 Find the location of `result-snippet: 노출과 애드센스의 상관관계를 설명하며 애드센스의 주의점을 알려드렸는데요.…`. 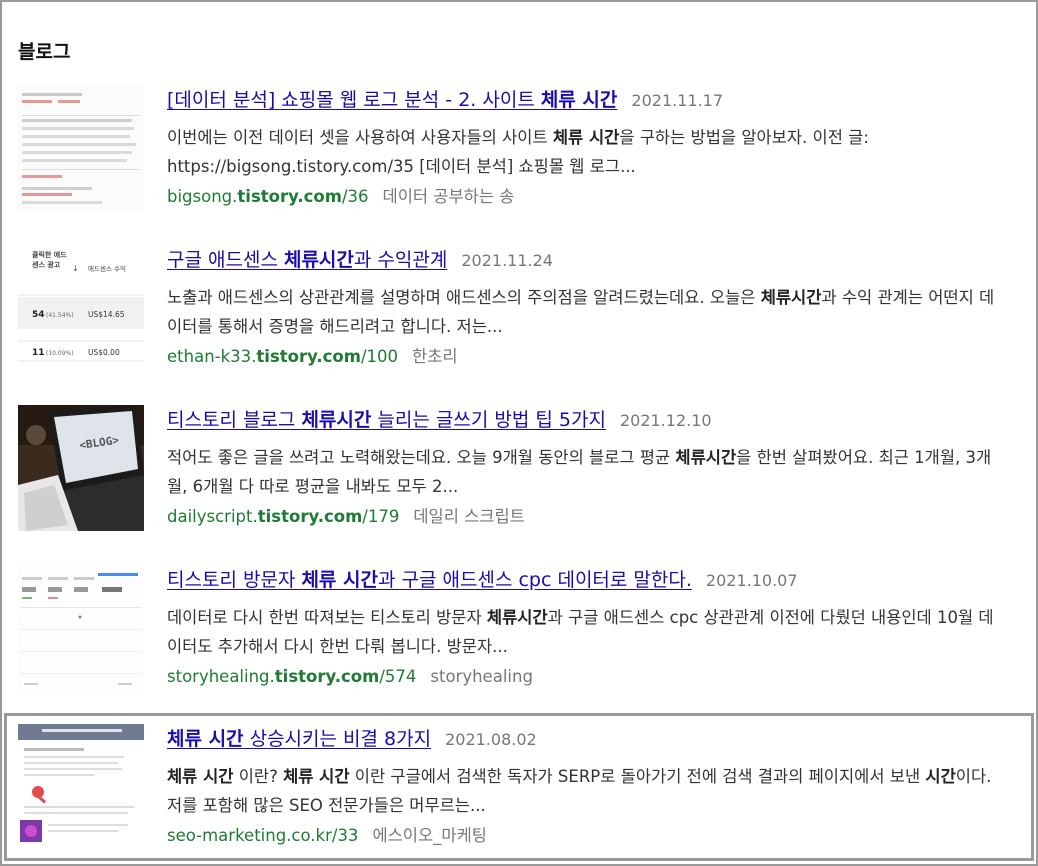

result-snippet: 노출과 애드센스의 상관관계를 설명하며 애드센스의 주의점을 알려드렸는데요.… is located at coordinates (581, 312).